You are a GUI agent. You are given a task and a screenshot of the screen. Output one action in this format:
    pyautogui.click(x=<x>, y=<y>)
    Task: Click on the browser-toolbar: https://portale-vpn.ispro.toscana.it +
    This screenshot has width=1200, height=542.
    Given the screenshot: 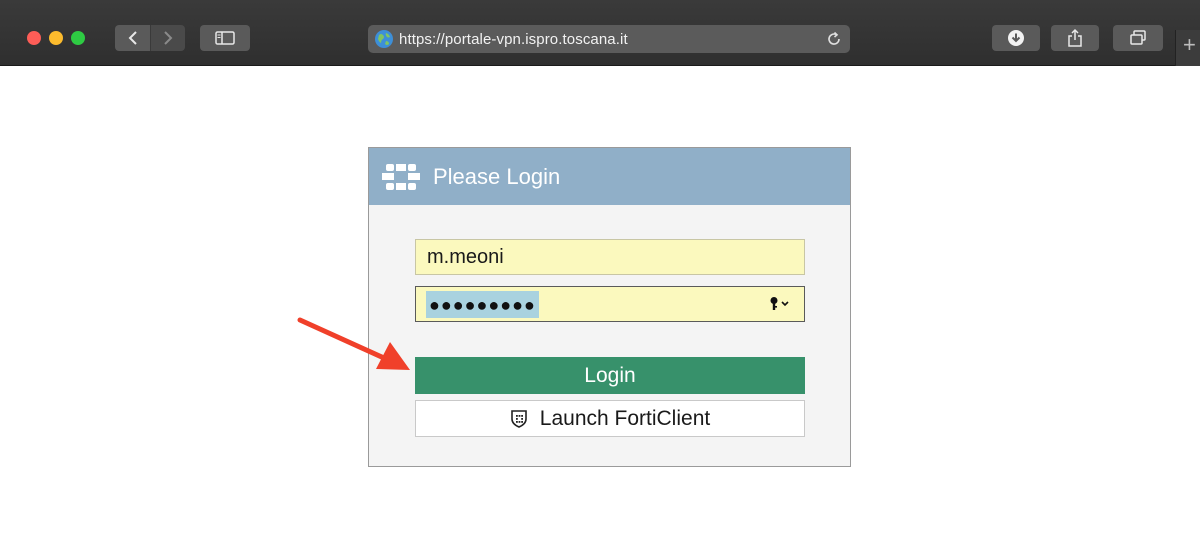 What is the action you would take?
    pyautogui.click(x=600, y=33)
    